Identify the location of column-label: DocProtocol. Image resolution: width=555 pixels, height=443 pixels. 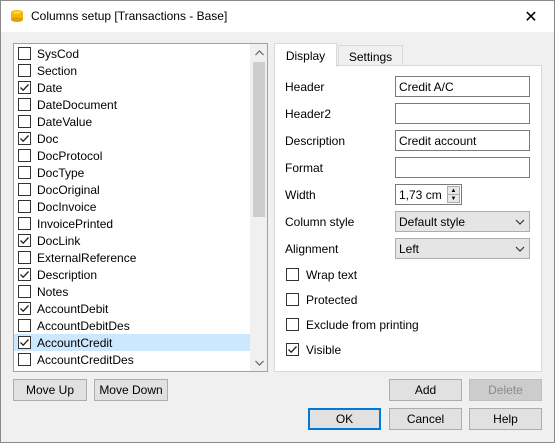
(70, 155).